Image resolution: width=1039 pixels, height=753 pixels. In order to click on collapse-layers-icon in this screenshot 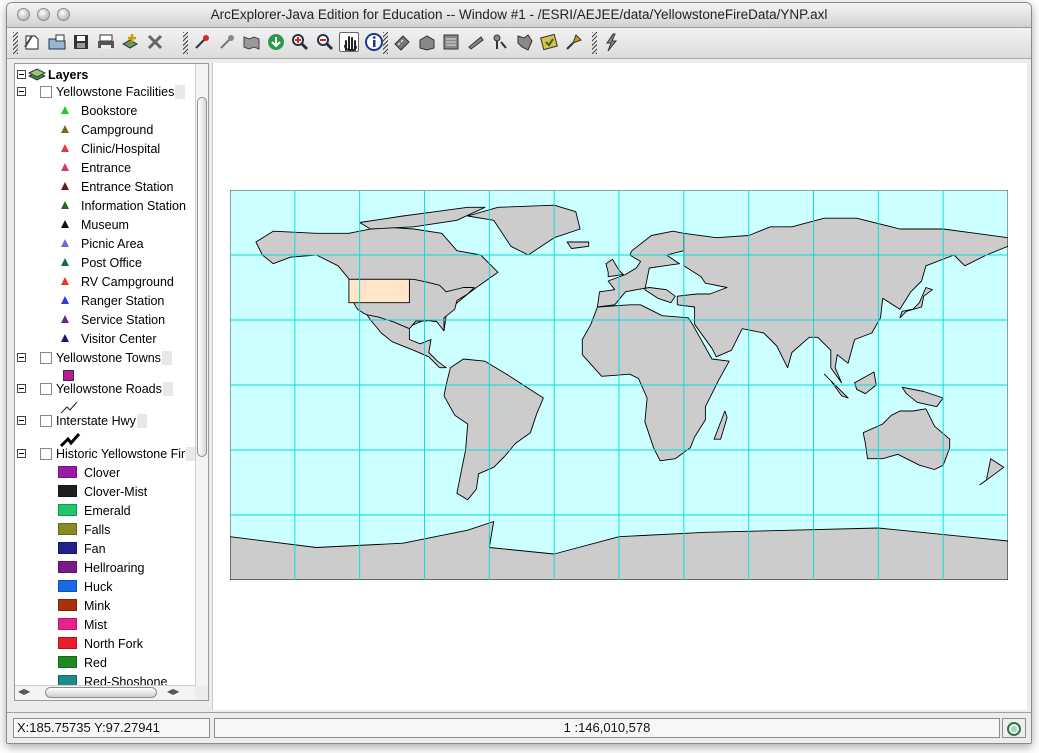, I will do `click(21, 74)`.